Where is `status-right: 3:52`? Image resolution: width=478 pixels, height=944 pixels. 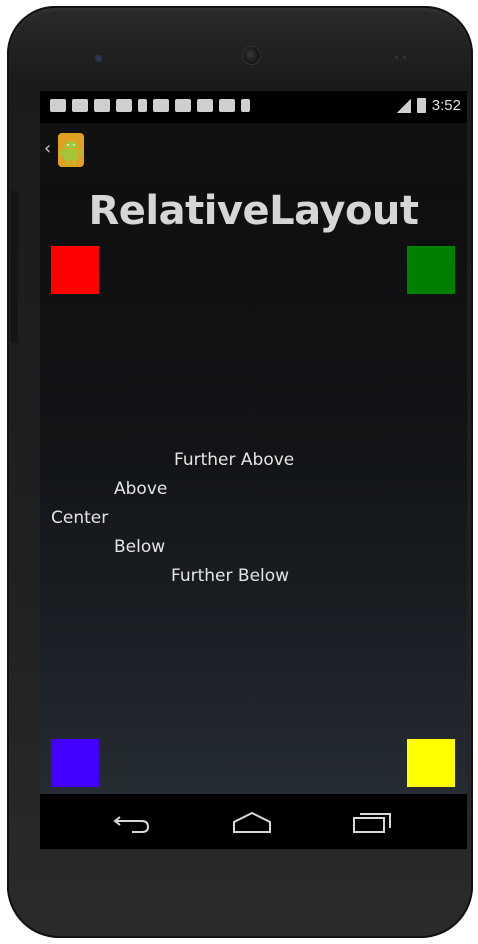 status-right: 3:52 is located at coordinates (428, 105).